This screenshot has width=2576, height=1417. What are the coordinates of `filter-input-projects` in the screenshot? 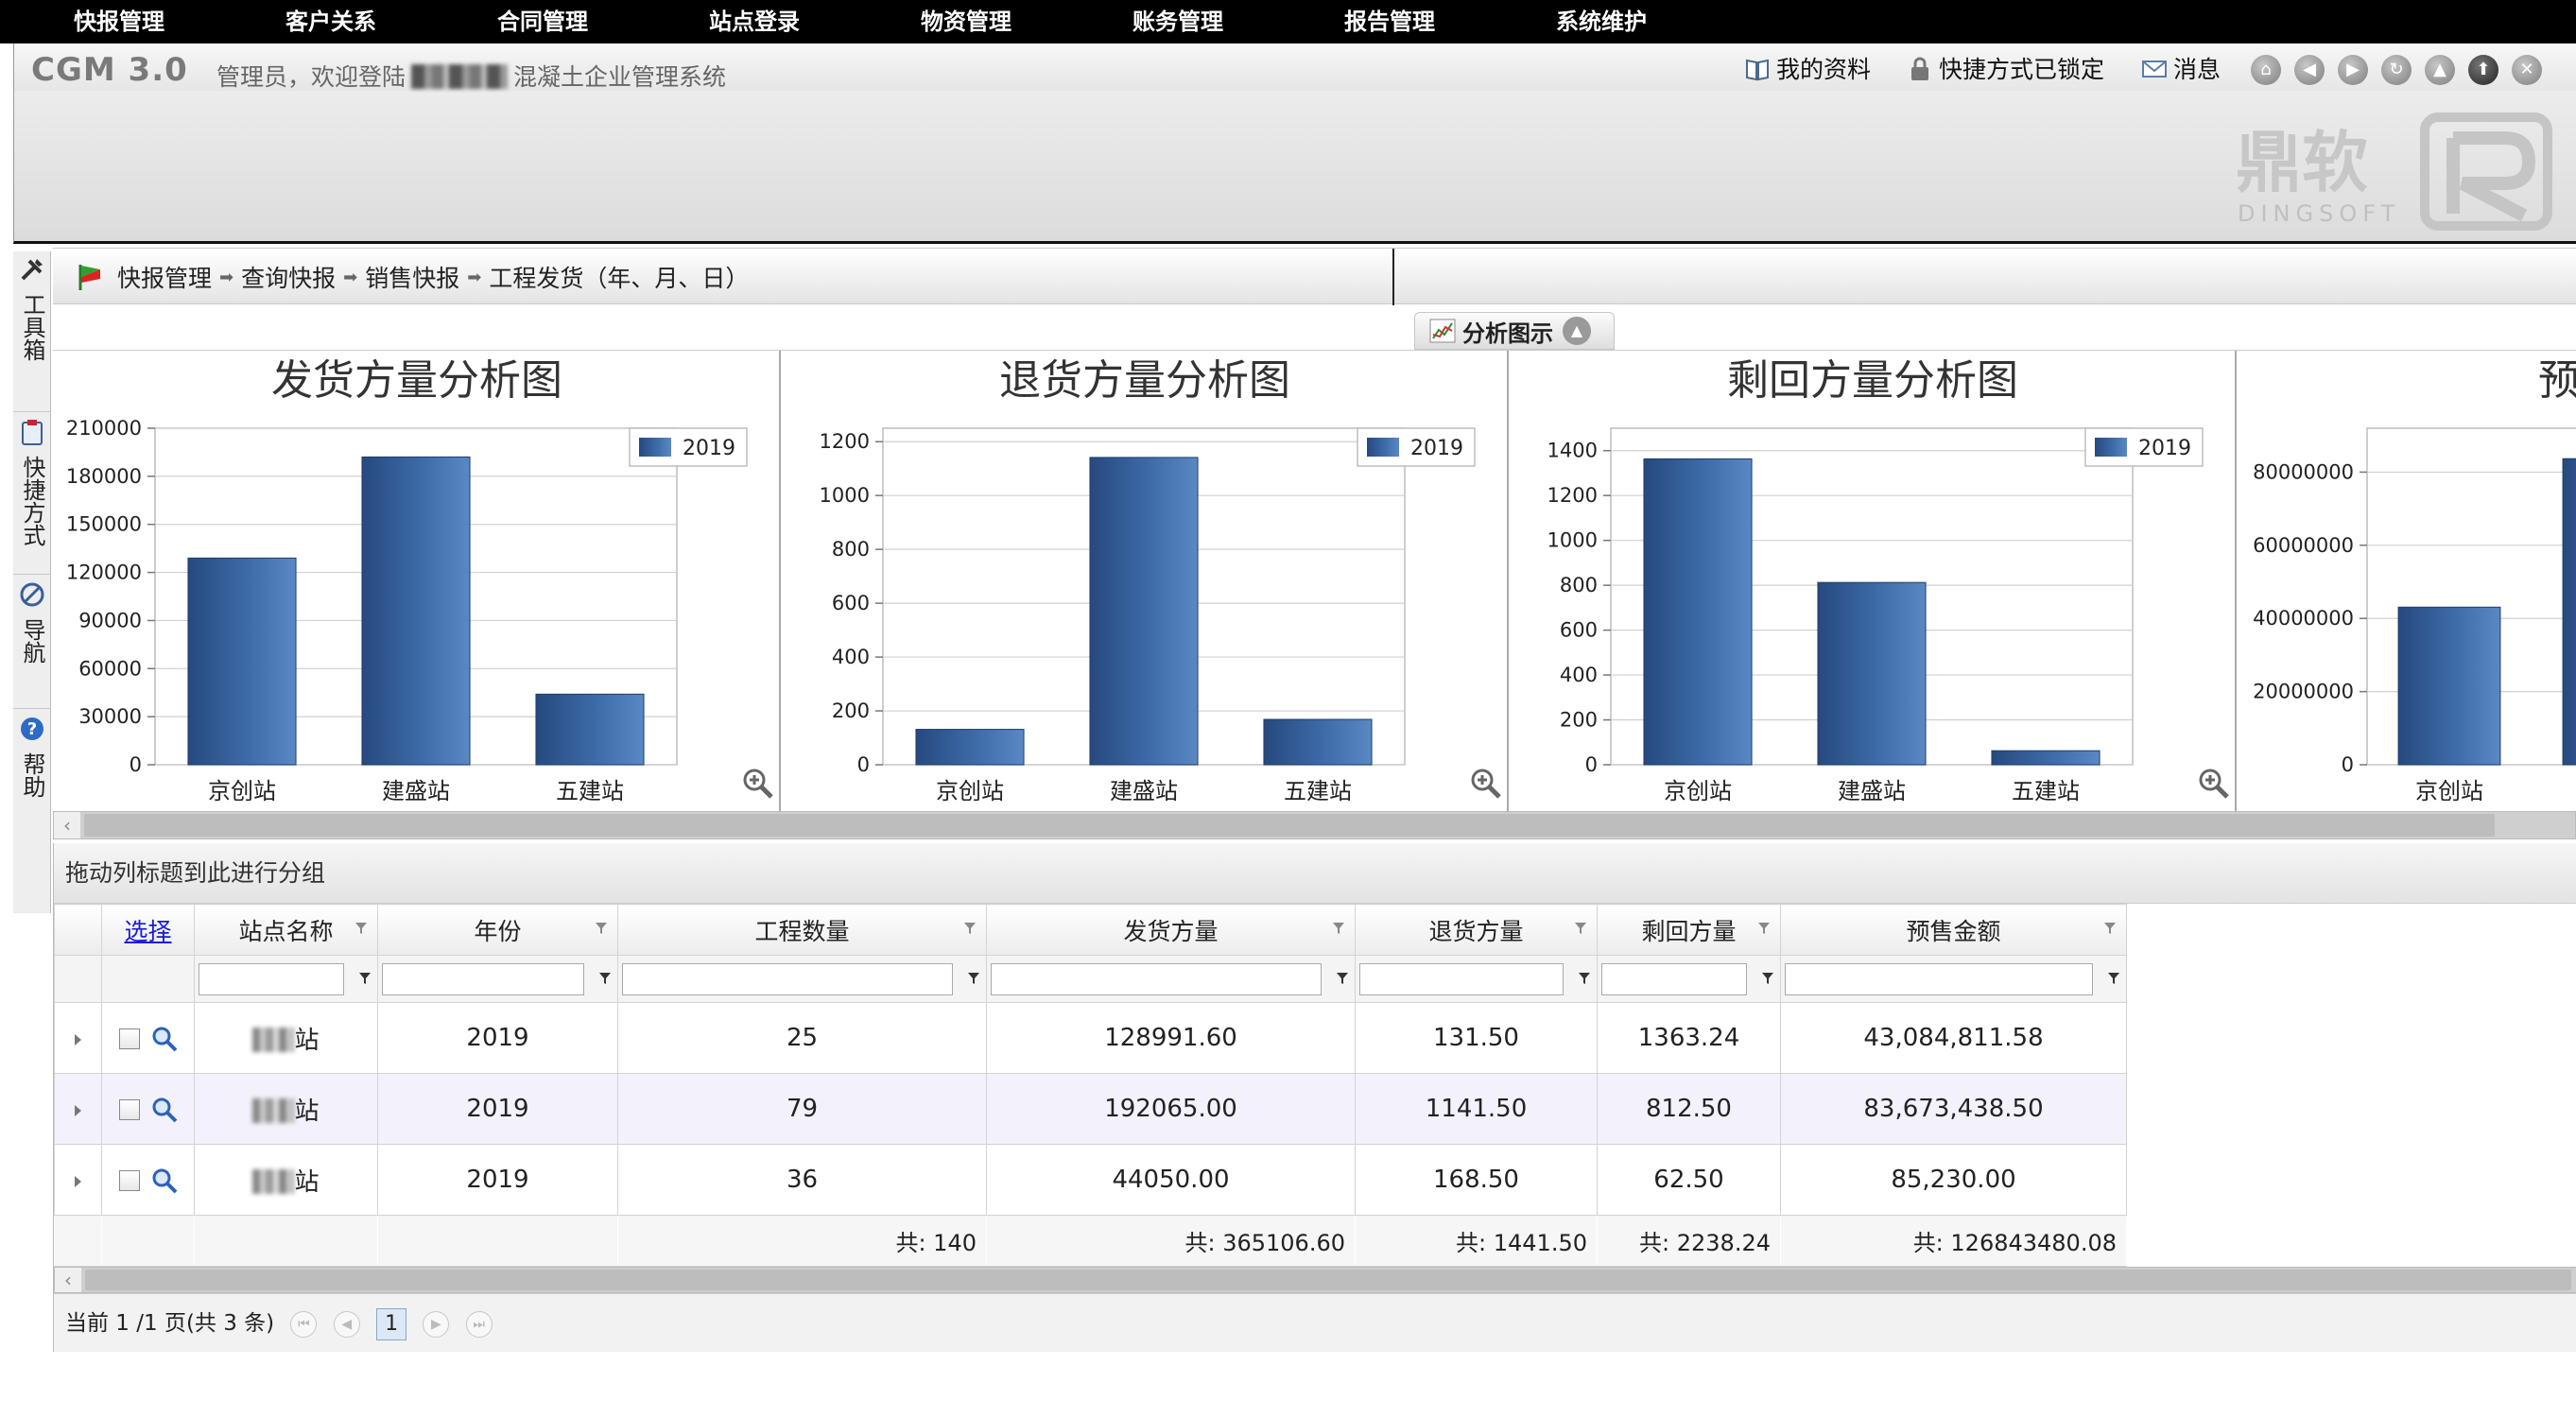 It's located at (787, 979).